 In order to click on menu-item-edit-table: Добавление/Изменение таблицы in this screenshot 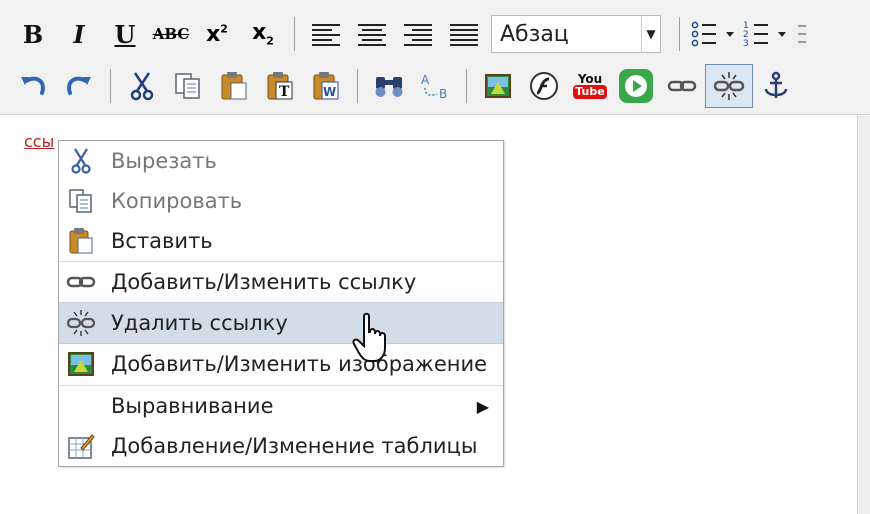, I will do `click(281, 446)`.